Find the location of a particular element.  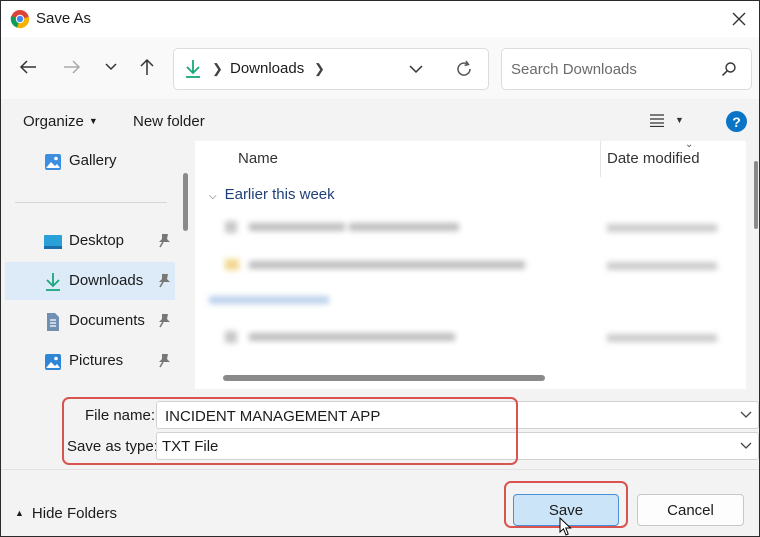

forward-button is located at coordinates (72, 67).